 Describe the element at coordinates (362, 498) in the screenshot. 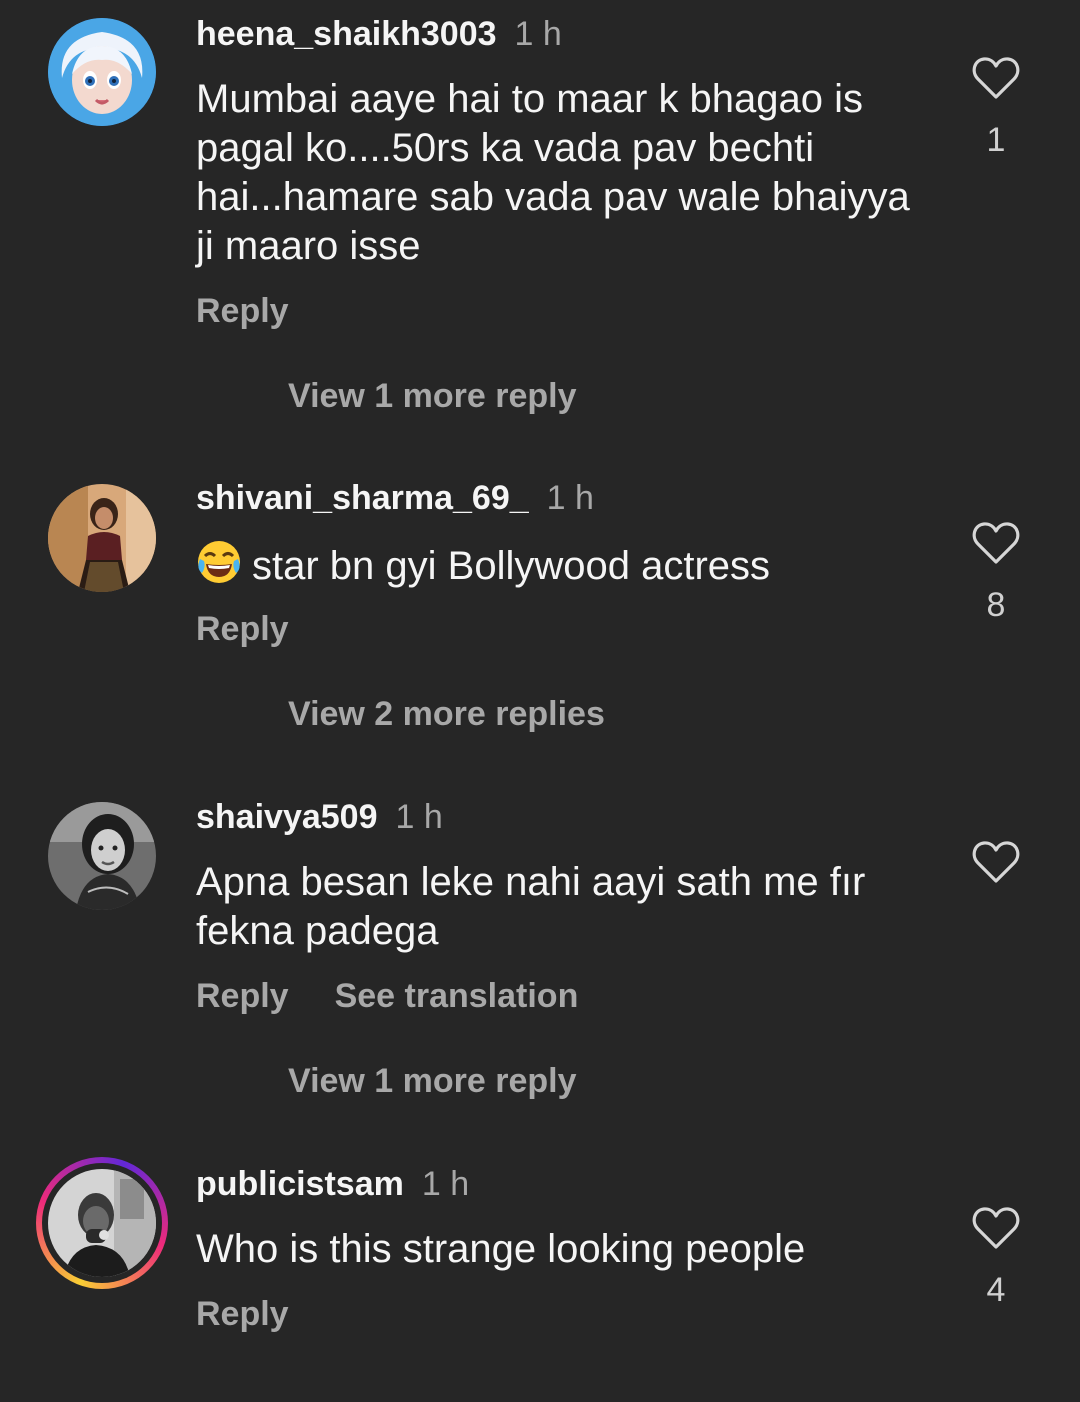

I see `username: shivani_sharma_69_` at that location.